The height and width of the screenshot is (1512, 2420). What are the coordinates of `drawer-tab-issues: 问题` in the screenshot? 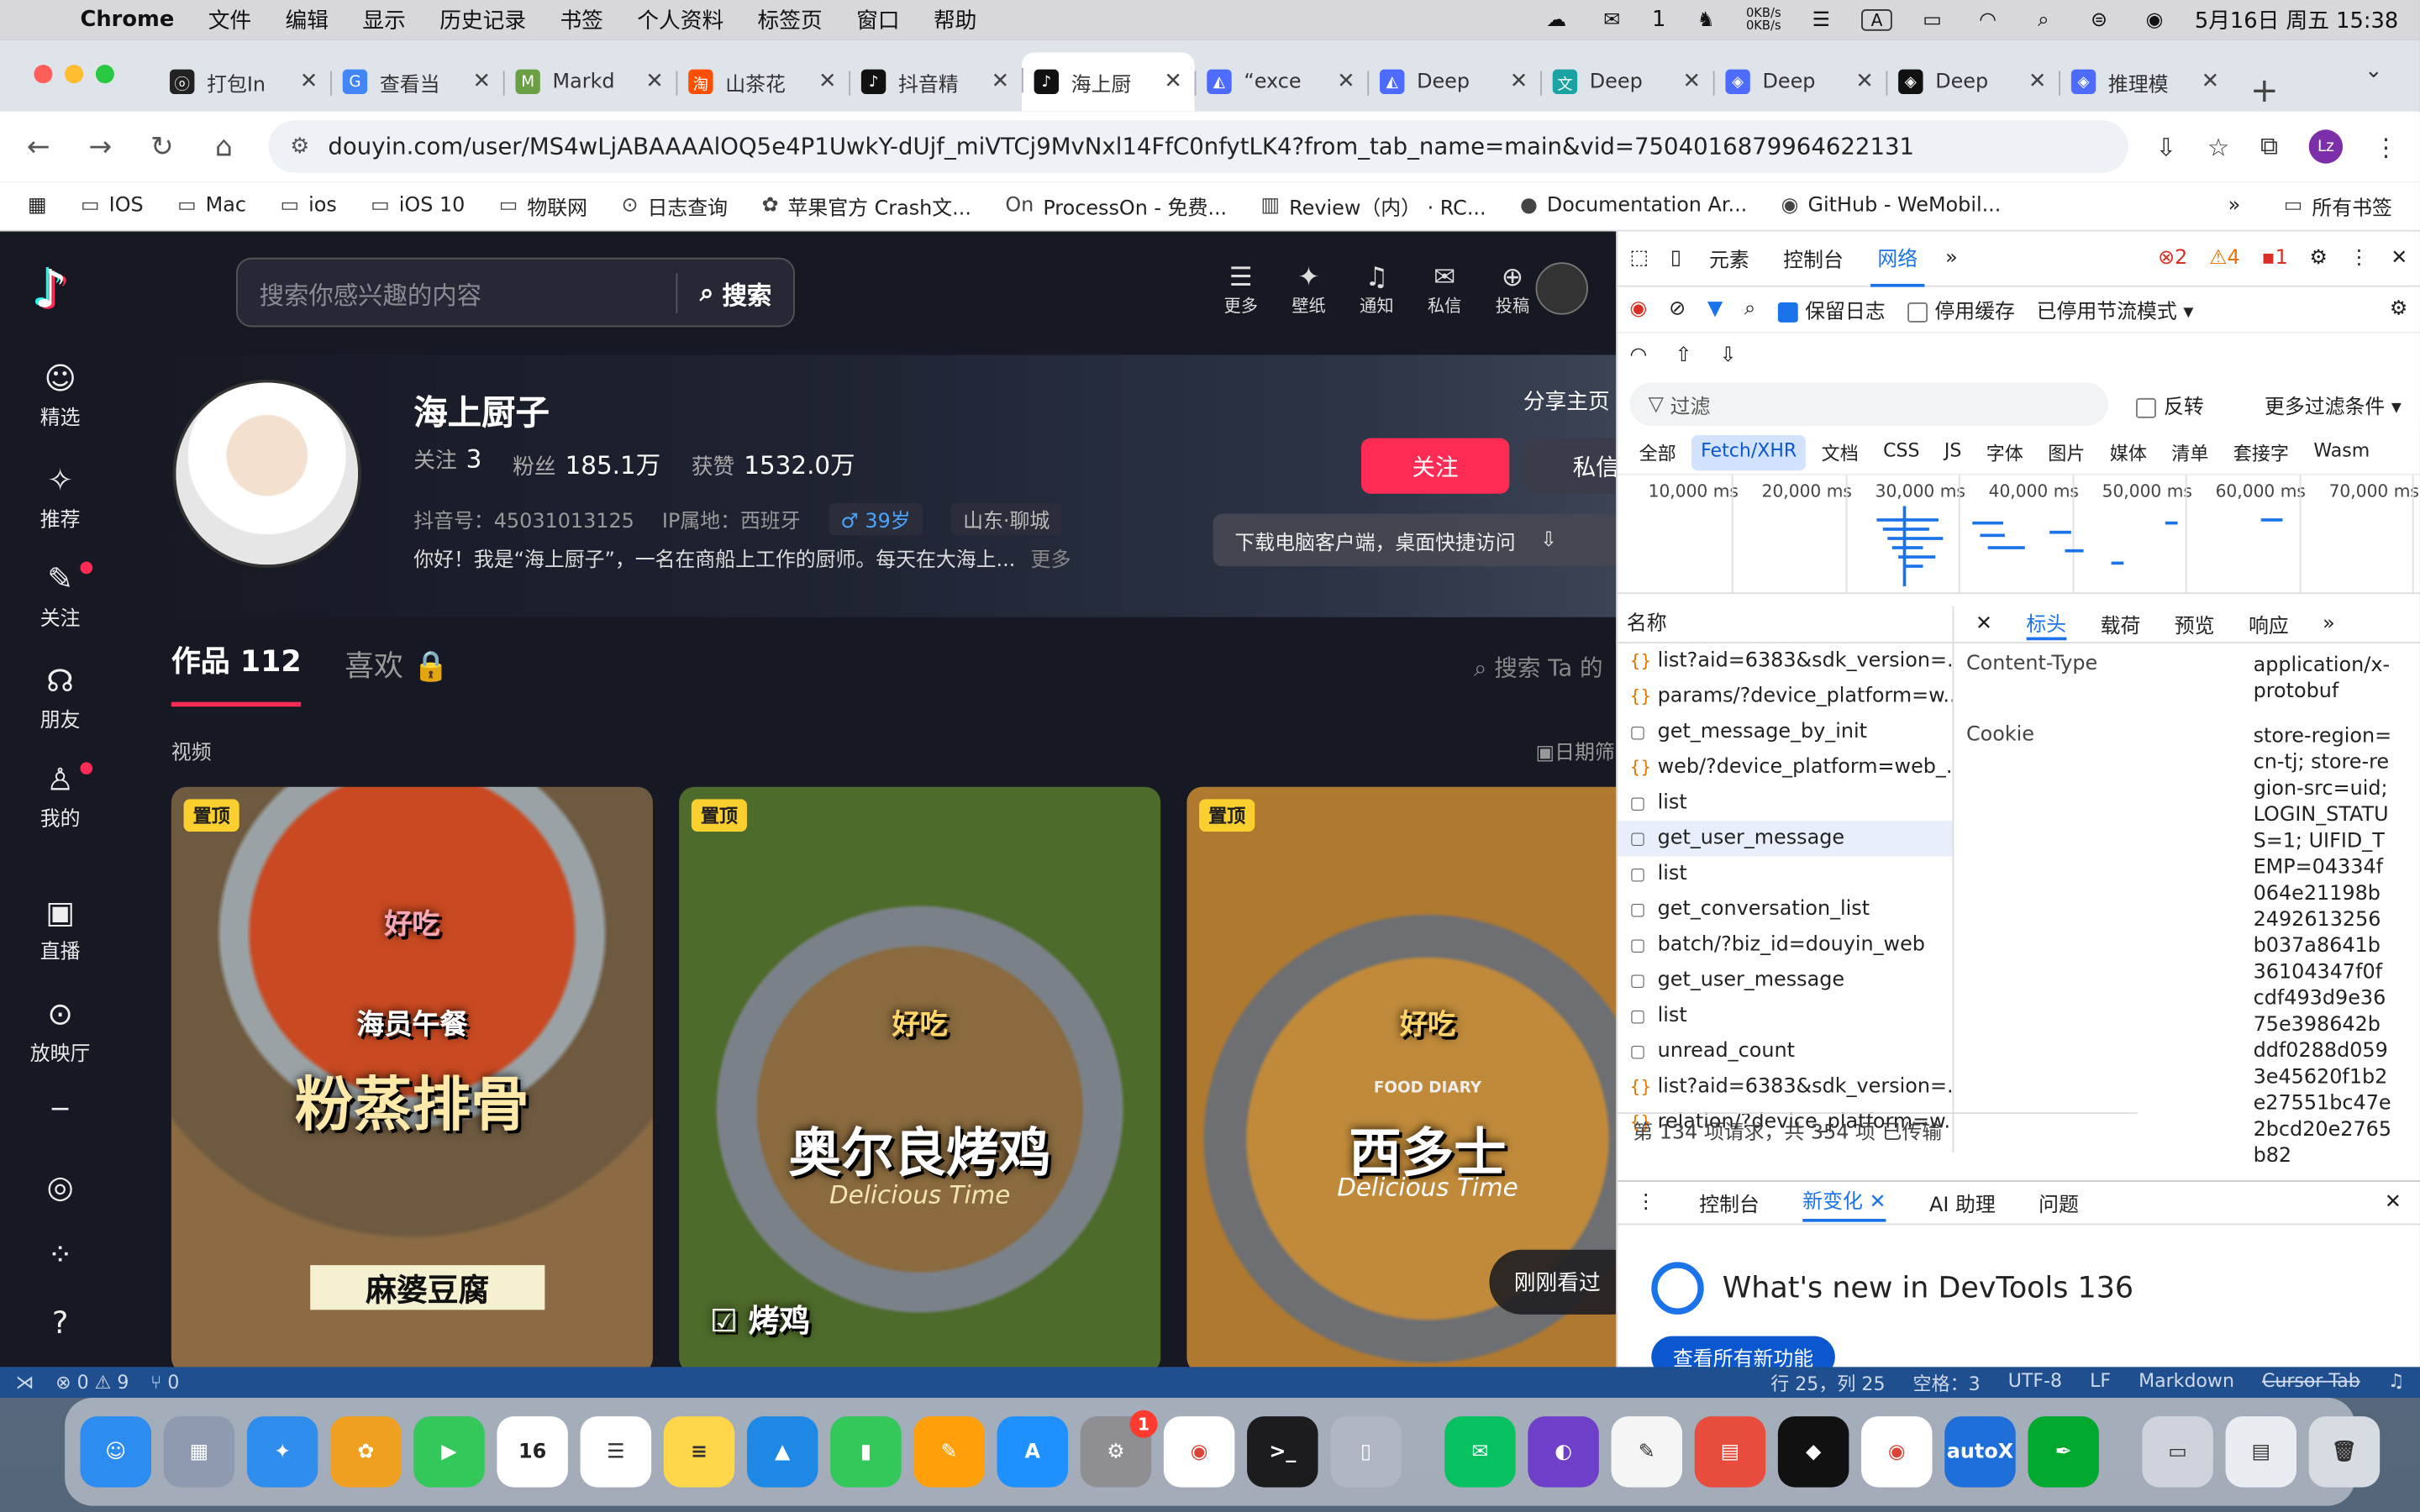 It's located at (2059, 1203).